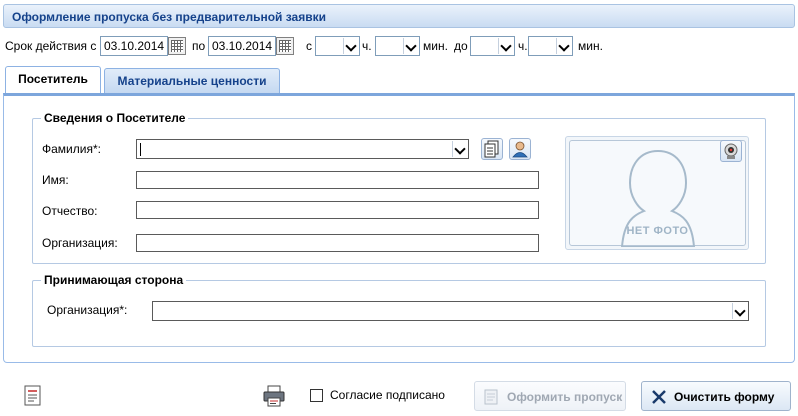 This screenshot has width=798, height=416. Describe the element at coordinates (657, 231) in the screenshot. I see `no-photo-text: НЕТ ФОТО` at that location.